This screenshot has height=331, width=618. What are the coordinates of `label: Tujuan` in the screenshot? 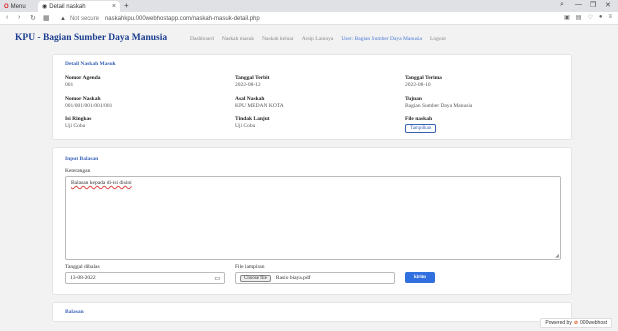 It's located at (413, 99).